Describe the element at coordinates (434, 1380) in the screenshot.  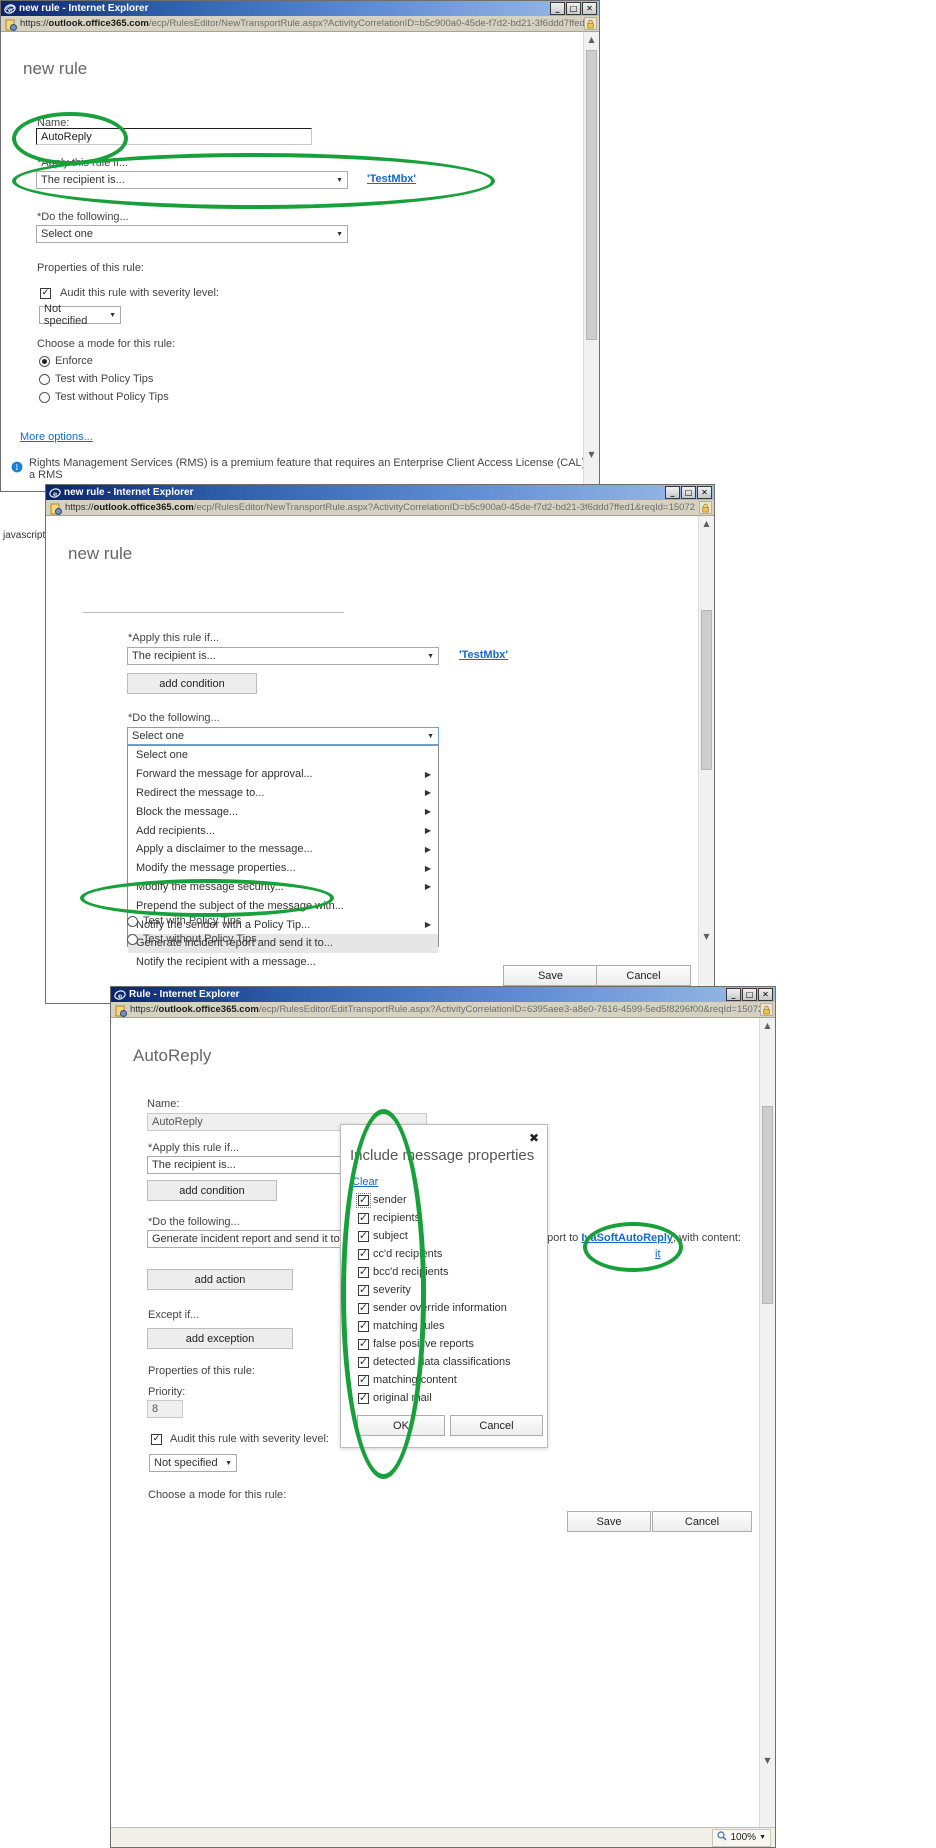
I see `property-row-matching-content: ✓ matching content` at that location.